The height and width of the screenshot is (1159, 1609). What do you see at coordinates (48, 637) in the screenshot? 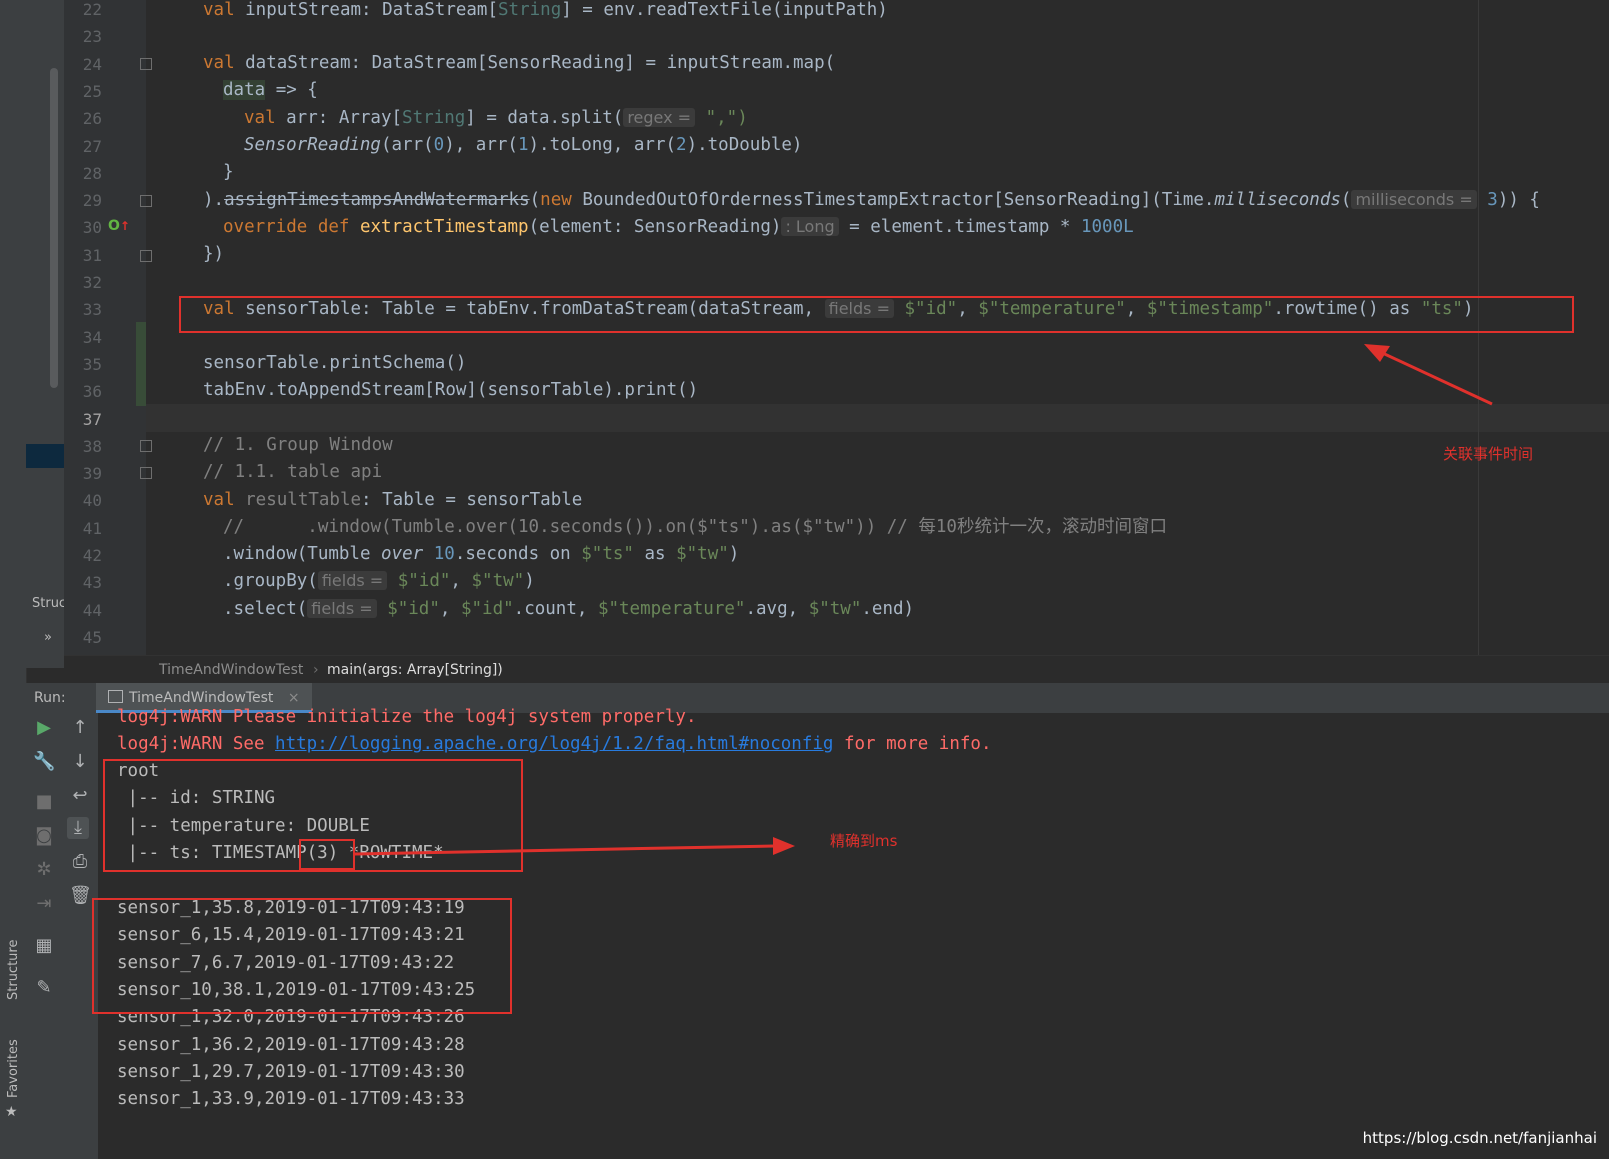
I see `expand-chevron-icon: »` at bounding box center [48, 637].